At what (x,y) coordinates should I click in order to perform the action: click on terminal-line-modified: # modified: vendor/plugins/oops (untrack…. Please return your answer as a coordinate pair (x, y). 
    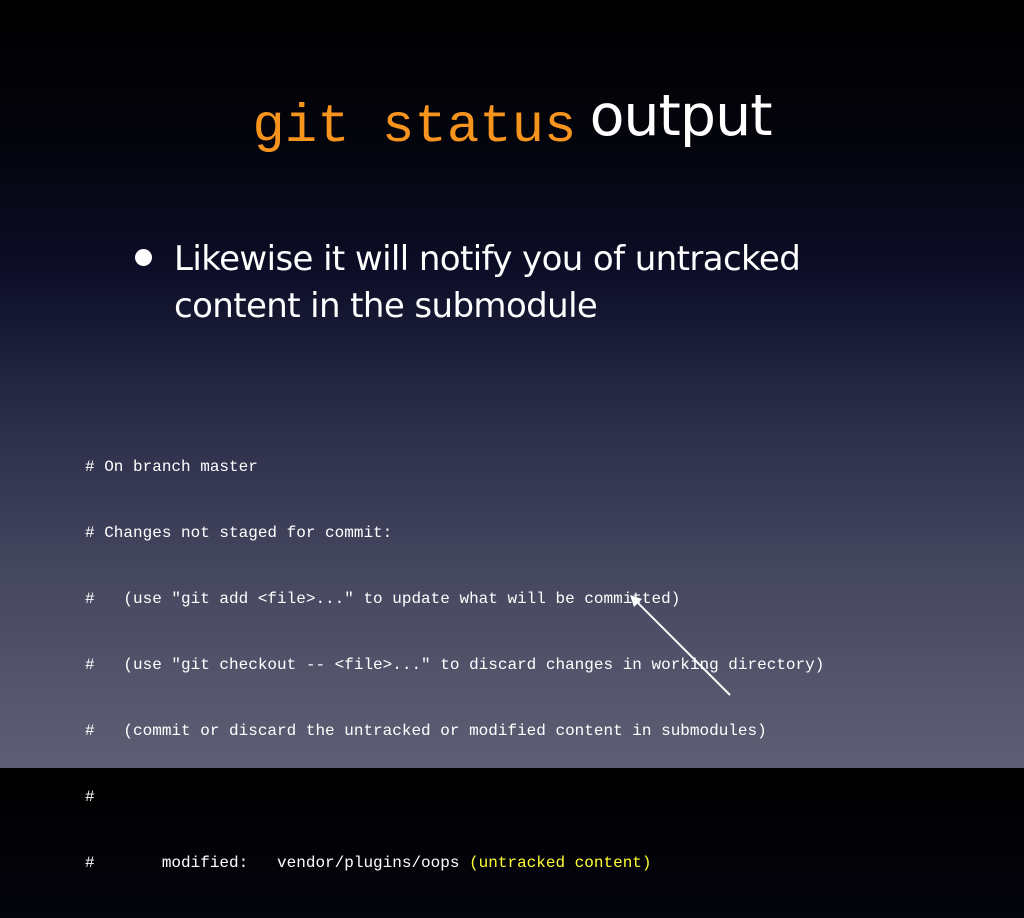
    Looking at the image, I should click on (535, 863).